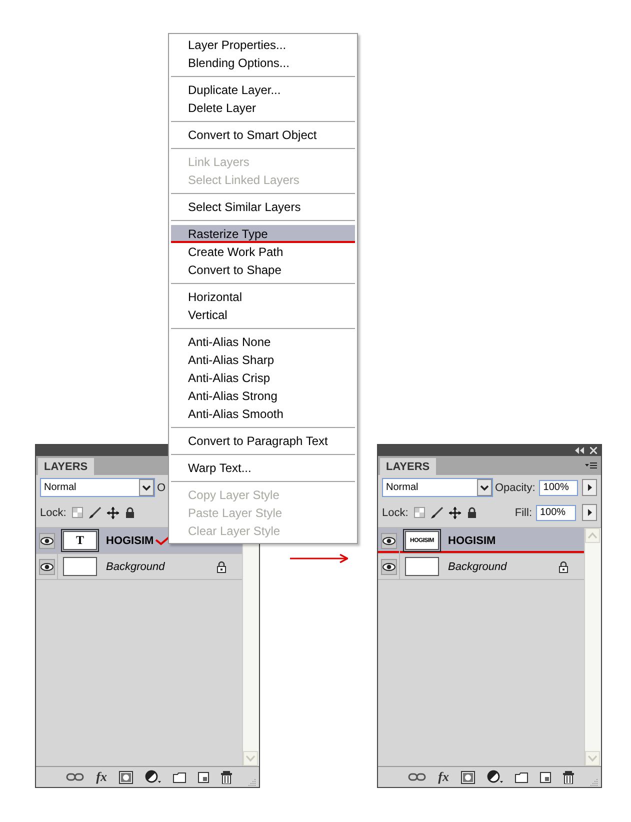  Describe the element at coordinates (263, 441) in the screenshot. I see `menu-item: Convert to Paragraph Text` at that location.